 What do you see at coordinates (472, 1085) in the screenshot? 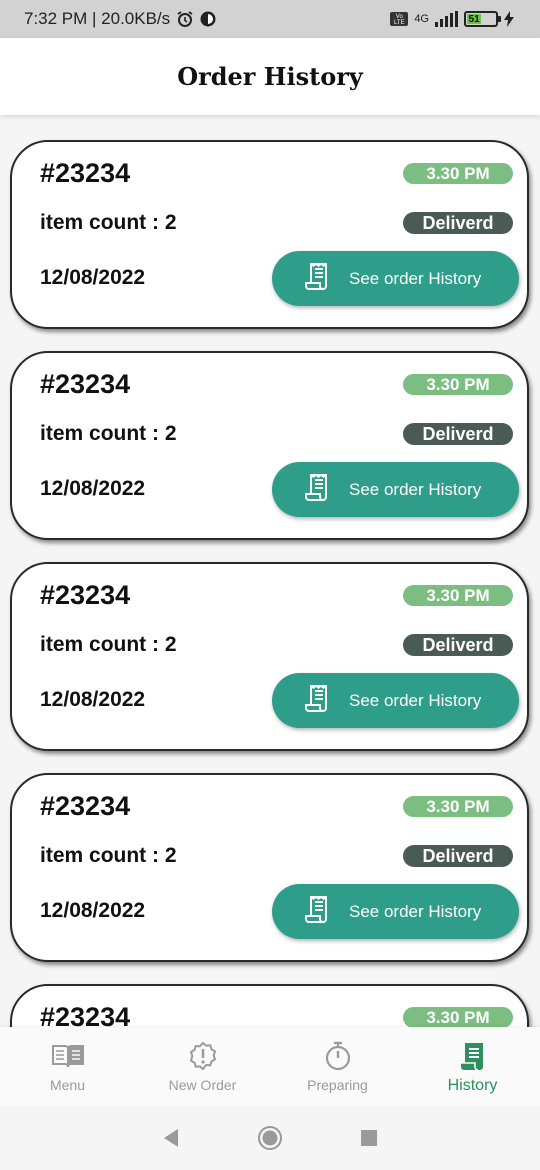
I see `nav-label-history: History` at bounding box center [472, 1085].